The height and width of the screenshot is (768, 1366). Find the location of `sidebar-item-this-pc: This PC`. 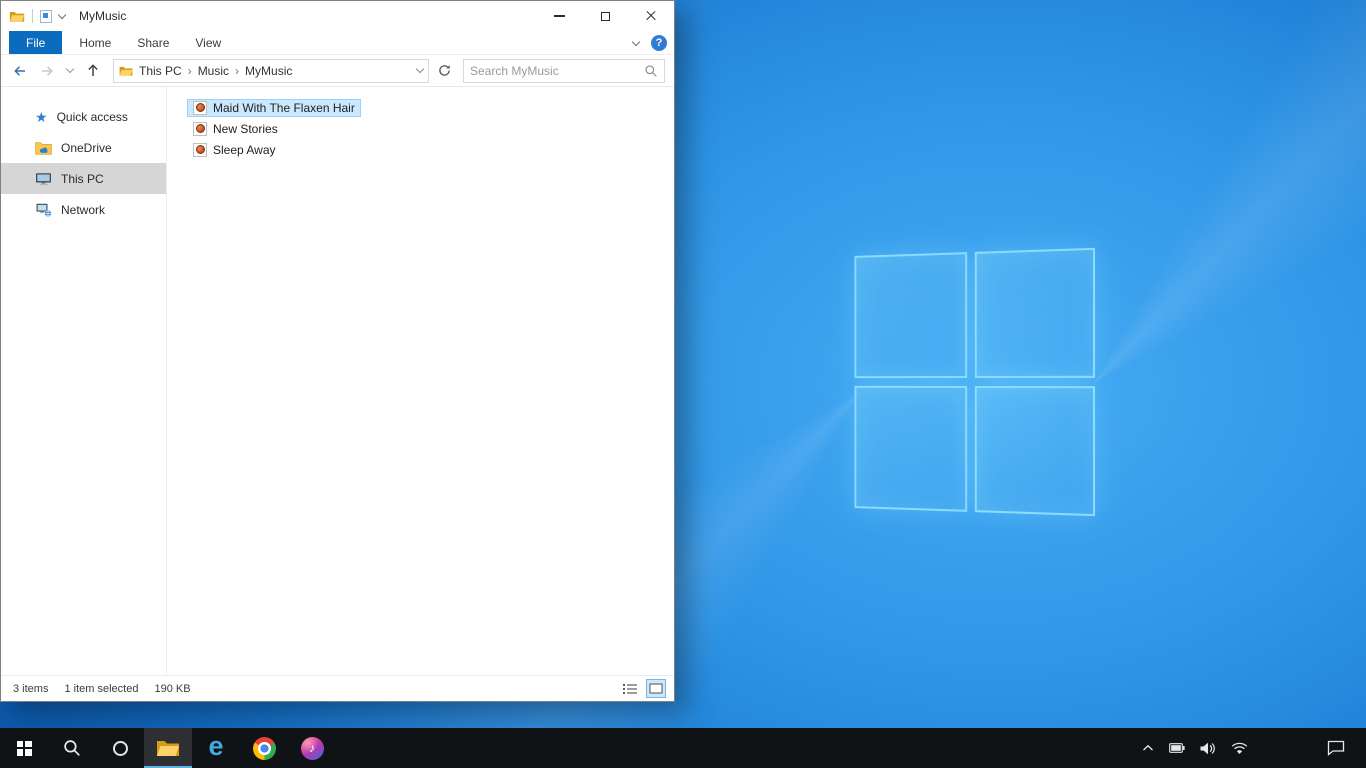

sidebar-item-this-pc: This PC is located at coordinates (83, 178).